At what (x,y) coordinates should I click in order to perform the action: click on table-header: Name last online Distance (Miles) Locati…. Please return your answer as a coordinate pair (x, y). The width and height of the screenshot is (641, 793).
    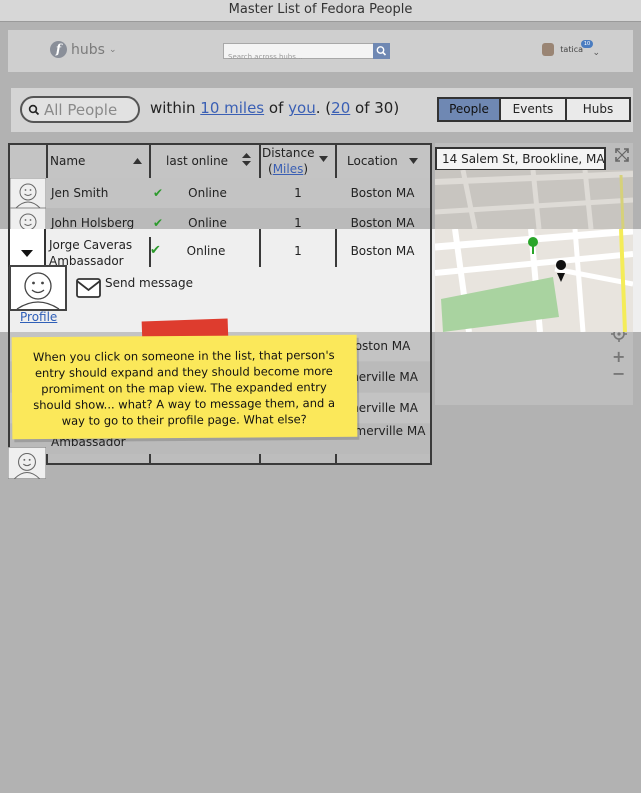
    Looking at the image, I should click on (220, 162).